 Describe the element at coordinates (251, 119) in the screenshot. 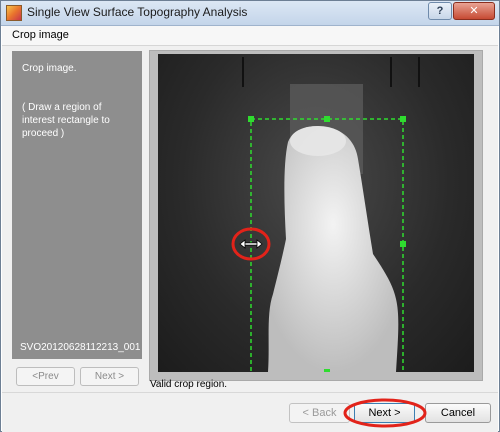

I see `crop-handle-top-left` at that location.